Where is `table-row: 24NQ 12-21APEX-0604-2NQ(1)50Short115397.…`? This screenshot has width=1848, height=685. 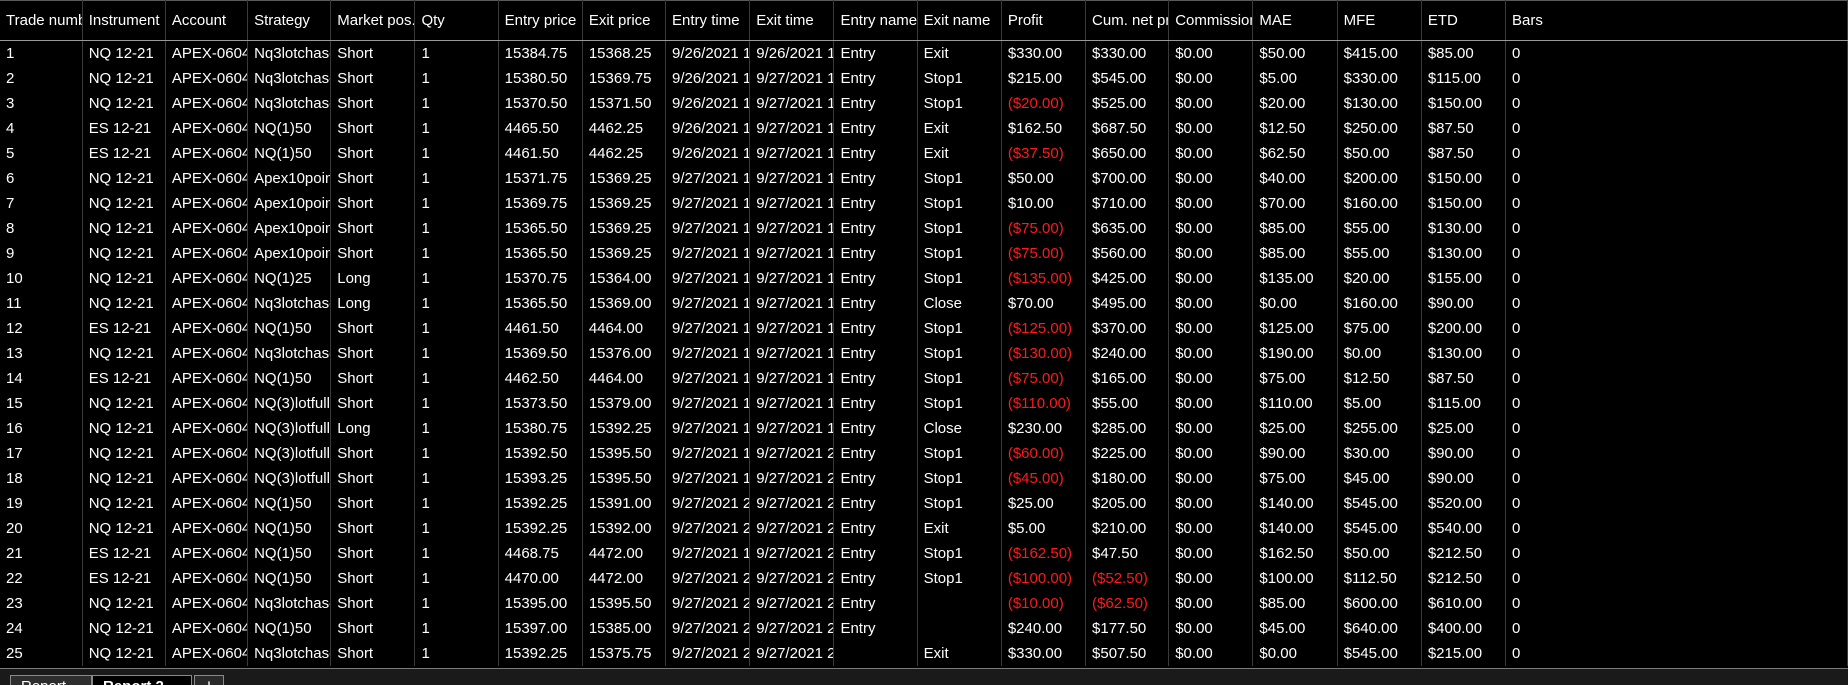 table-row: 24NQ 12-21APEX-0604-2NQ(1)50Short115397.… is located at coordinates (924, 628).